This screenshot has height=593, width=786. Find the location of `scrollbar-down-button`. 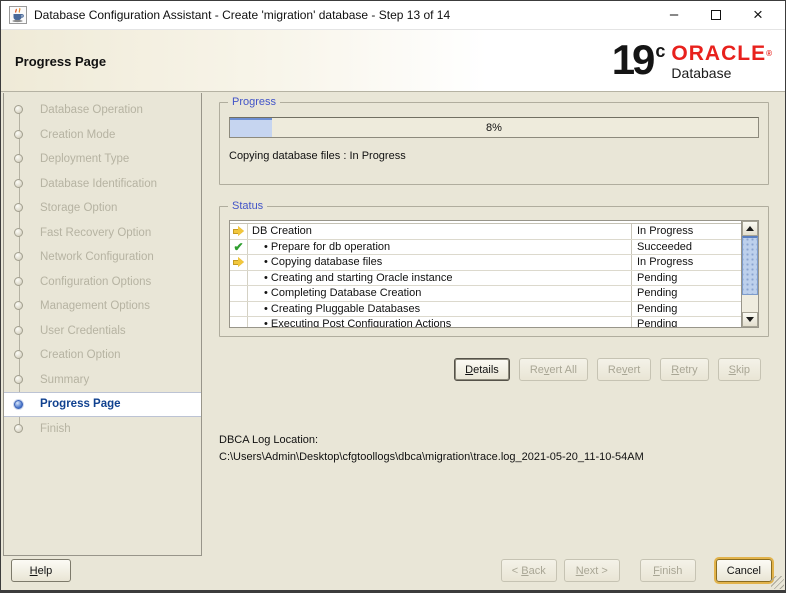

scrollbar-down-button is located at coordinates (750, 319).